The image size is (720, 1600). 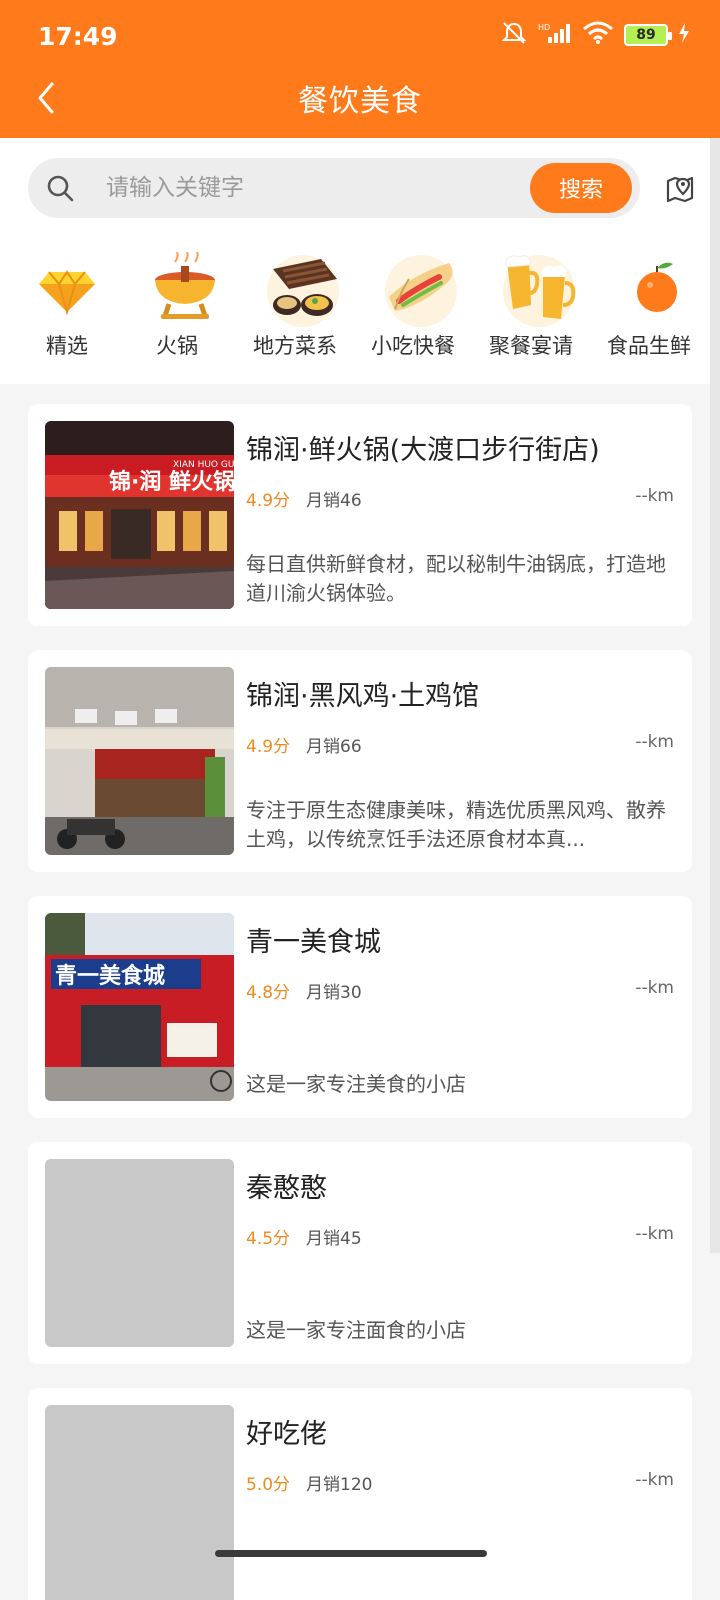 I want to click on status-icons: HD 89, so click(x=595, y=35).